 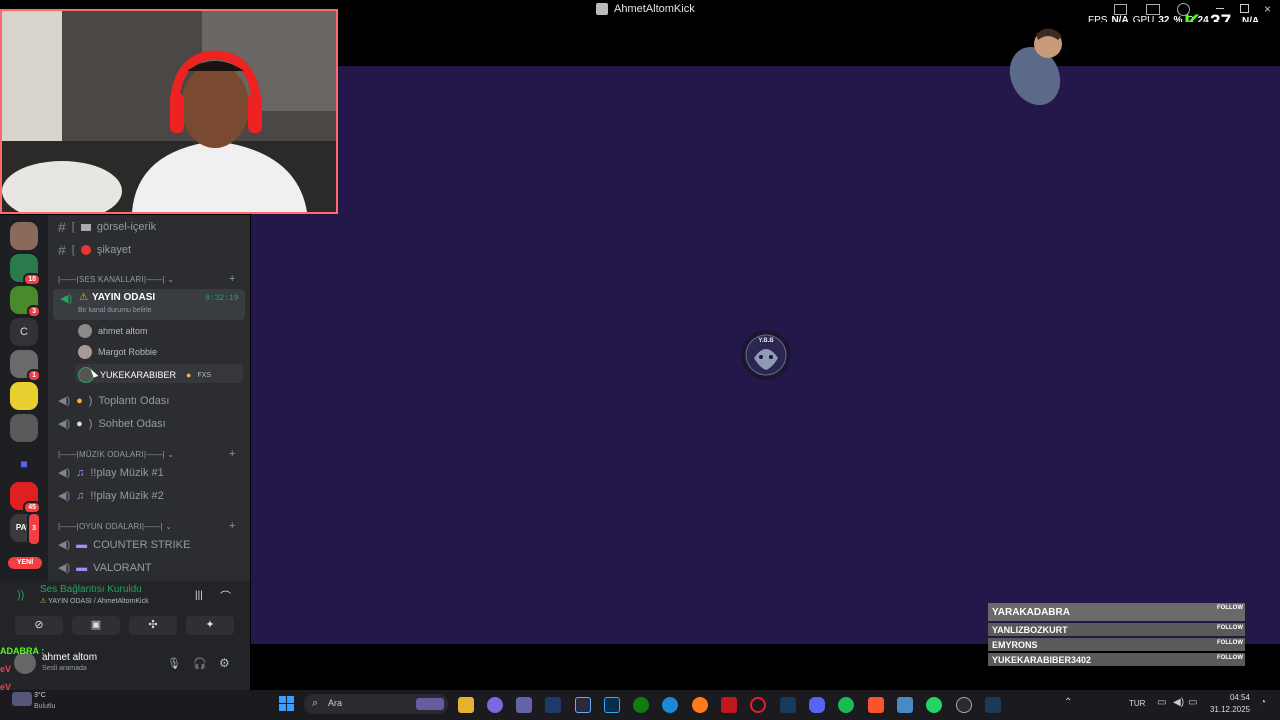 What do you see at coordinates (25, 302) in the screenshot?
I see `server-icon: 3` at bounding box center [25, 302].